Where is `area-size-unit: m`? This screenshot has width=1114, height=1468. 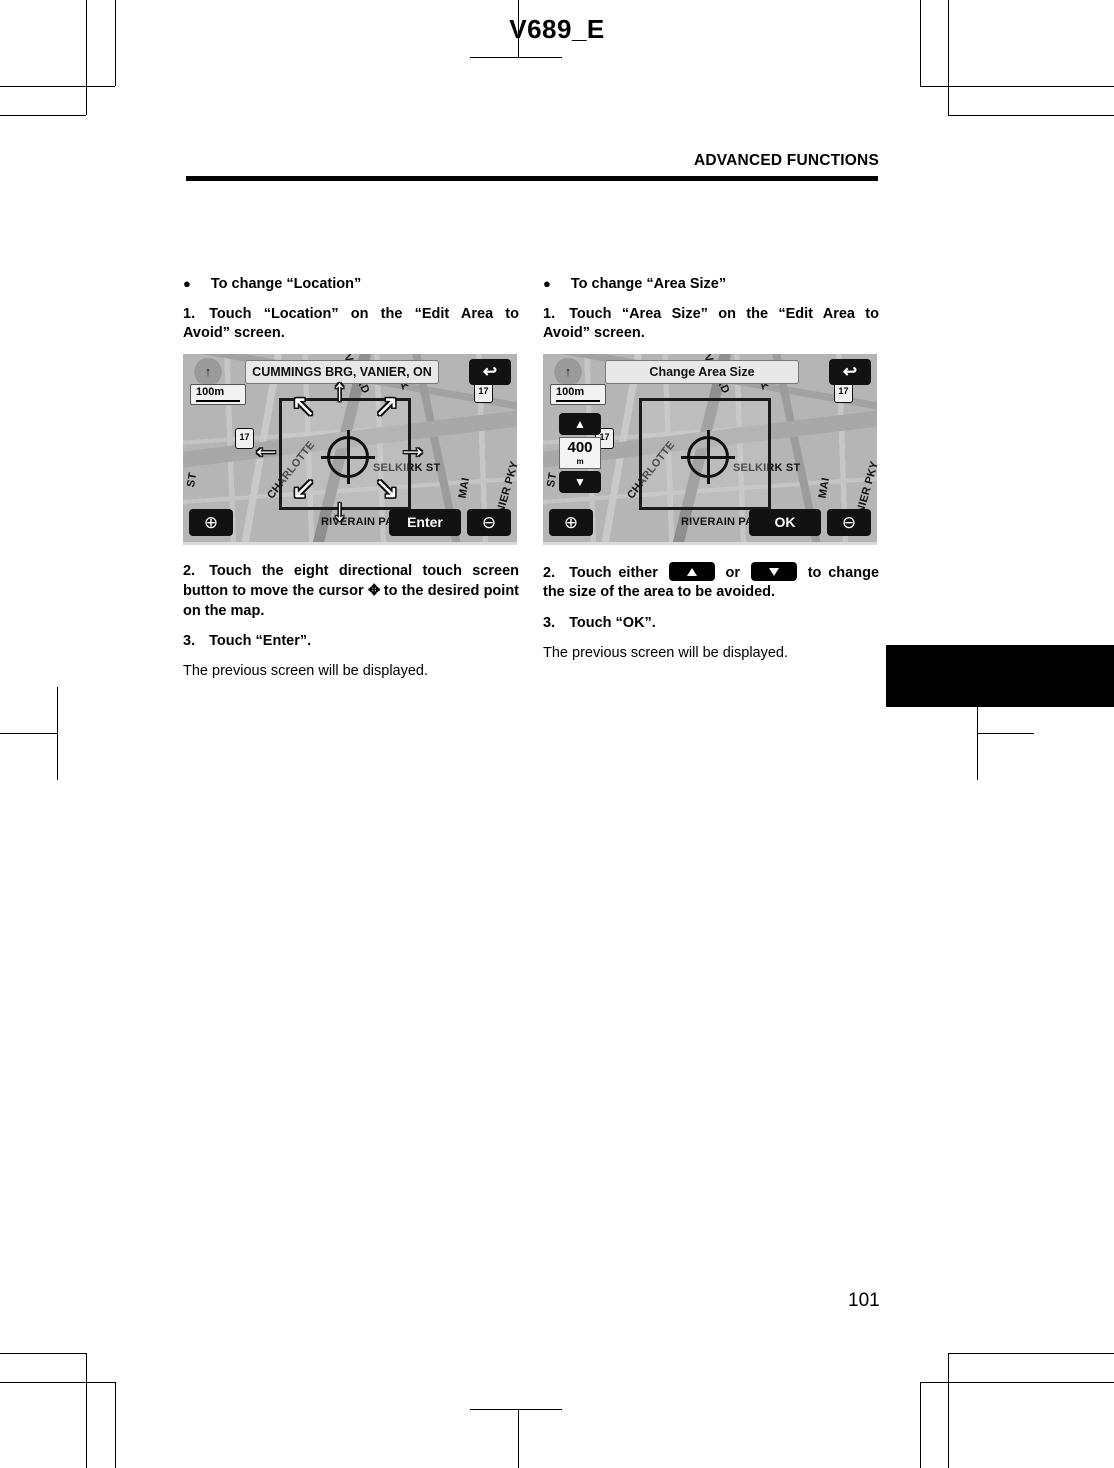
area-size-unit: m is located at coordinates (580, 462).